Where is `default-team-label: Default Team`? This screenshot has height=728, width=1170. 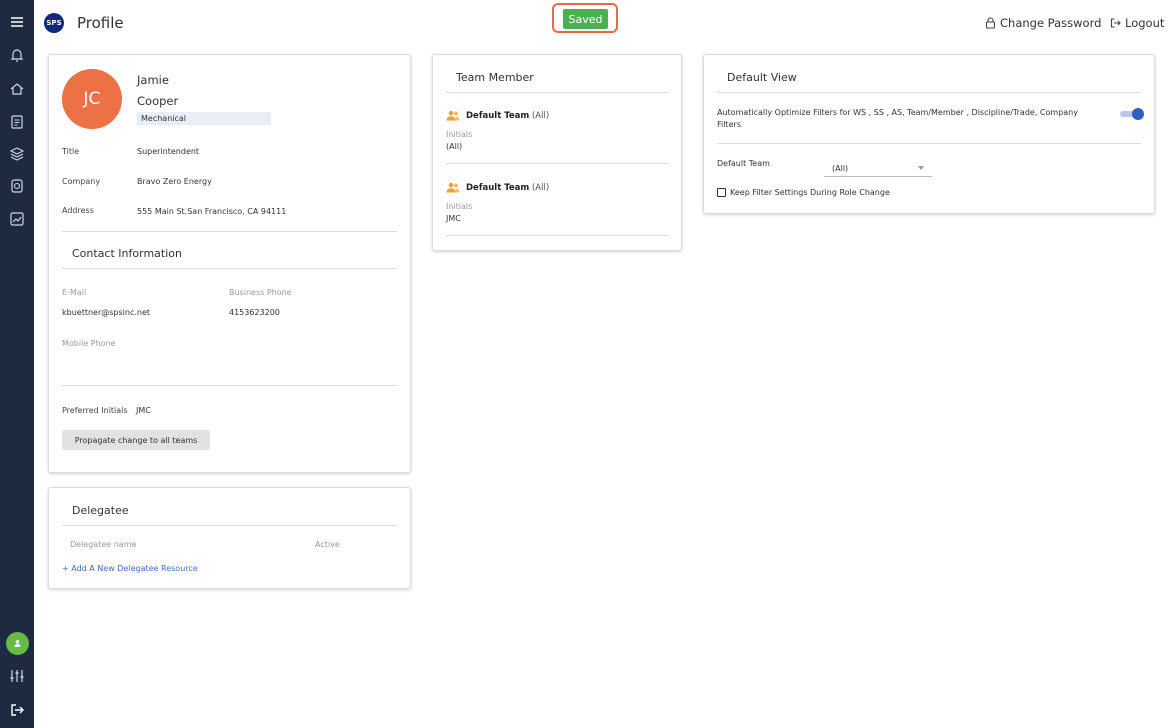
default-team-label: Default Team is located at coordinates (743, 163).